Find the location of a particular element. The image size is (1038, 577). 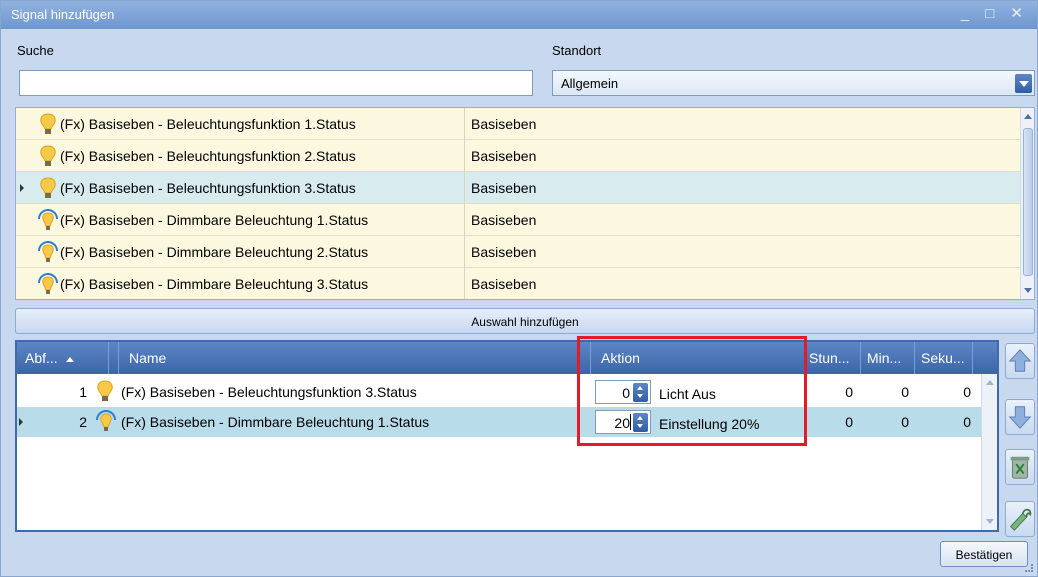

search-input is located at coordinates (276, 83).